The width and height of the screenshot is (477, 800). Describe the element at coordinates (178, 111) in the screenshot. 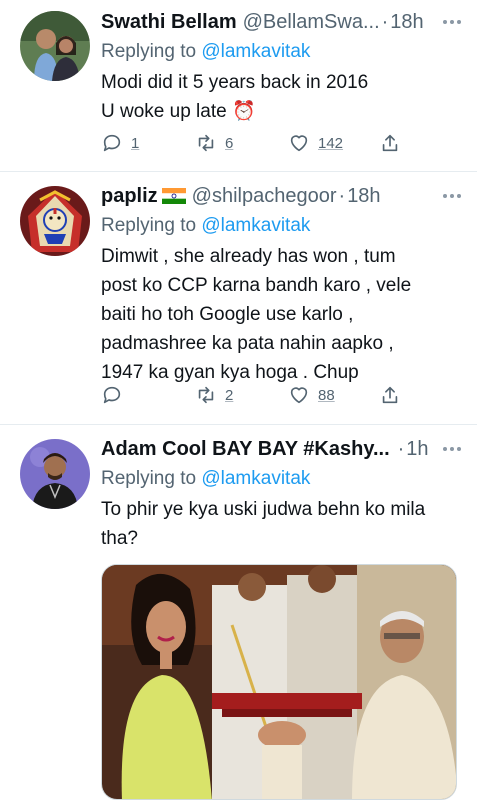

I see `tweet-text-line: U woke up late ⏰` at that location.